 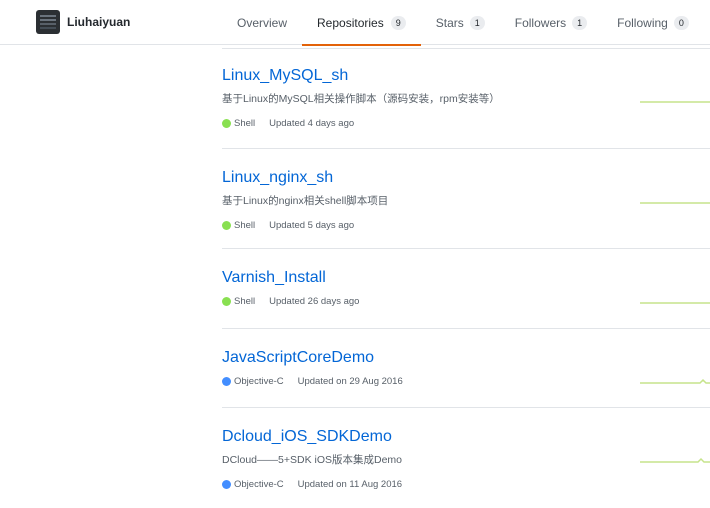 What do you see at coordinates (466, 484) in the screenshot?
I see `repo-meta: Objective-C Updated on 11 Aug 2016` at bounding box center [466, 484].